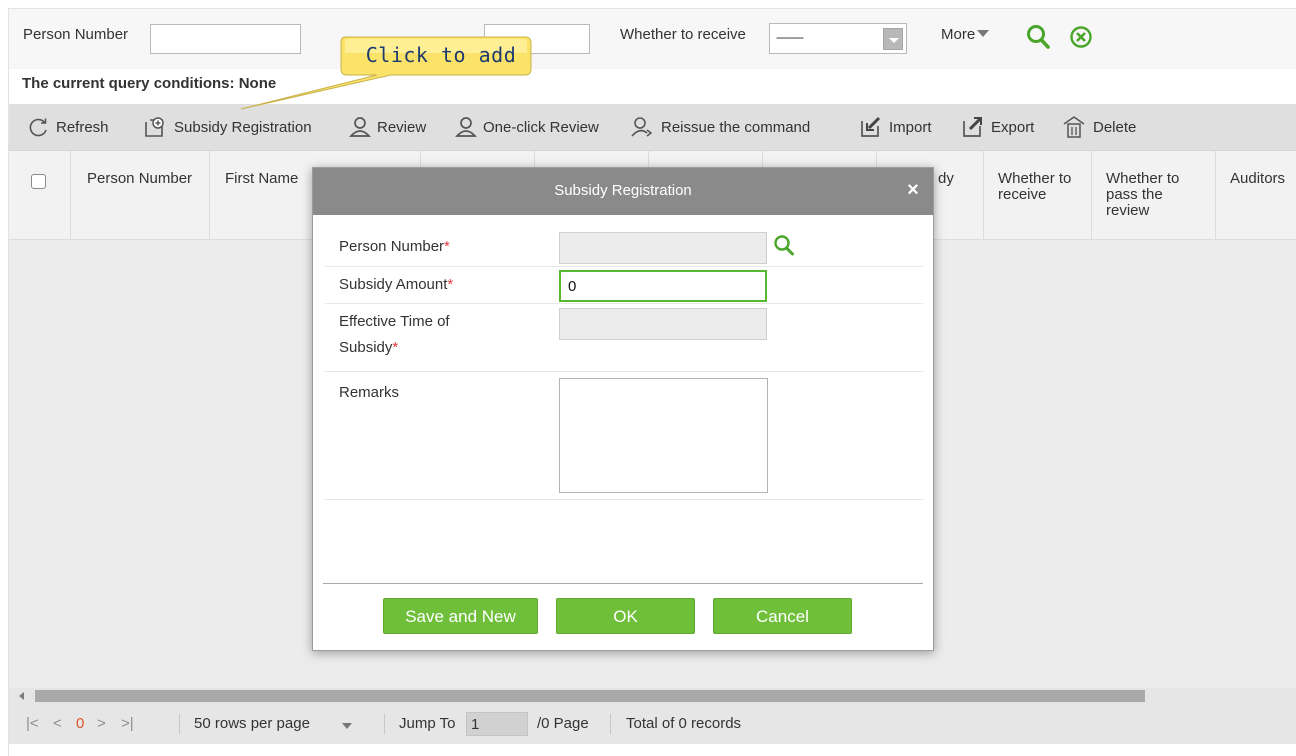 The image size is (1296, 756). What do you see at coordinates (838, 38) in the screenshot?
I see `receive-filter-select: ---------` at bounding box center [838, 38].